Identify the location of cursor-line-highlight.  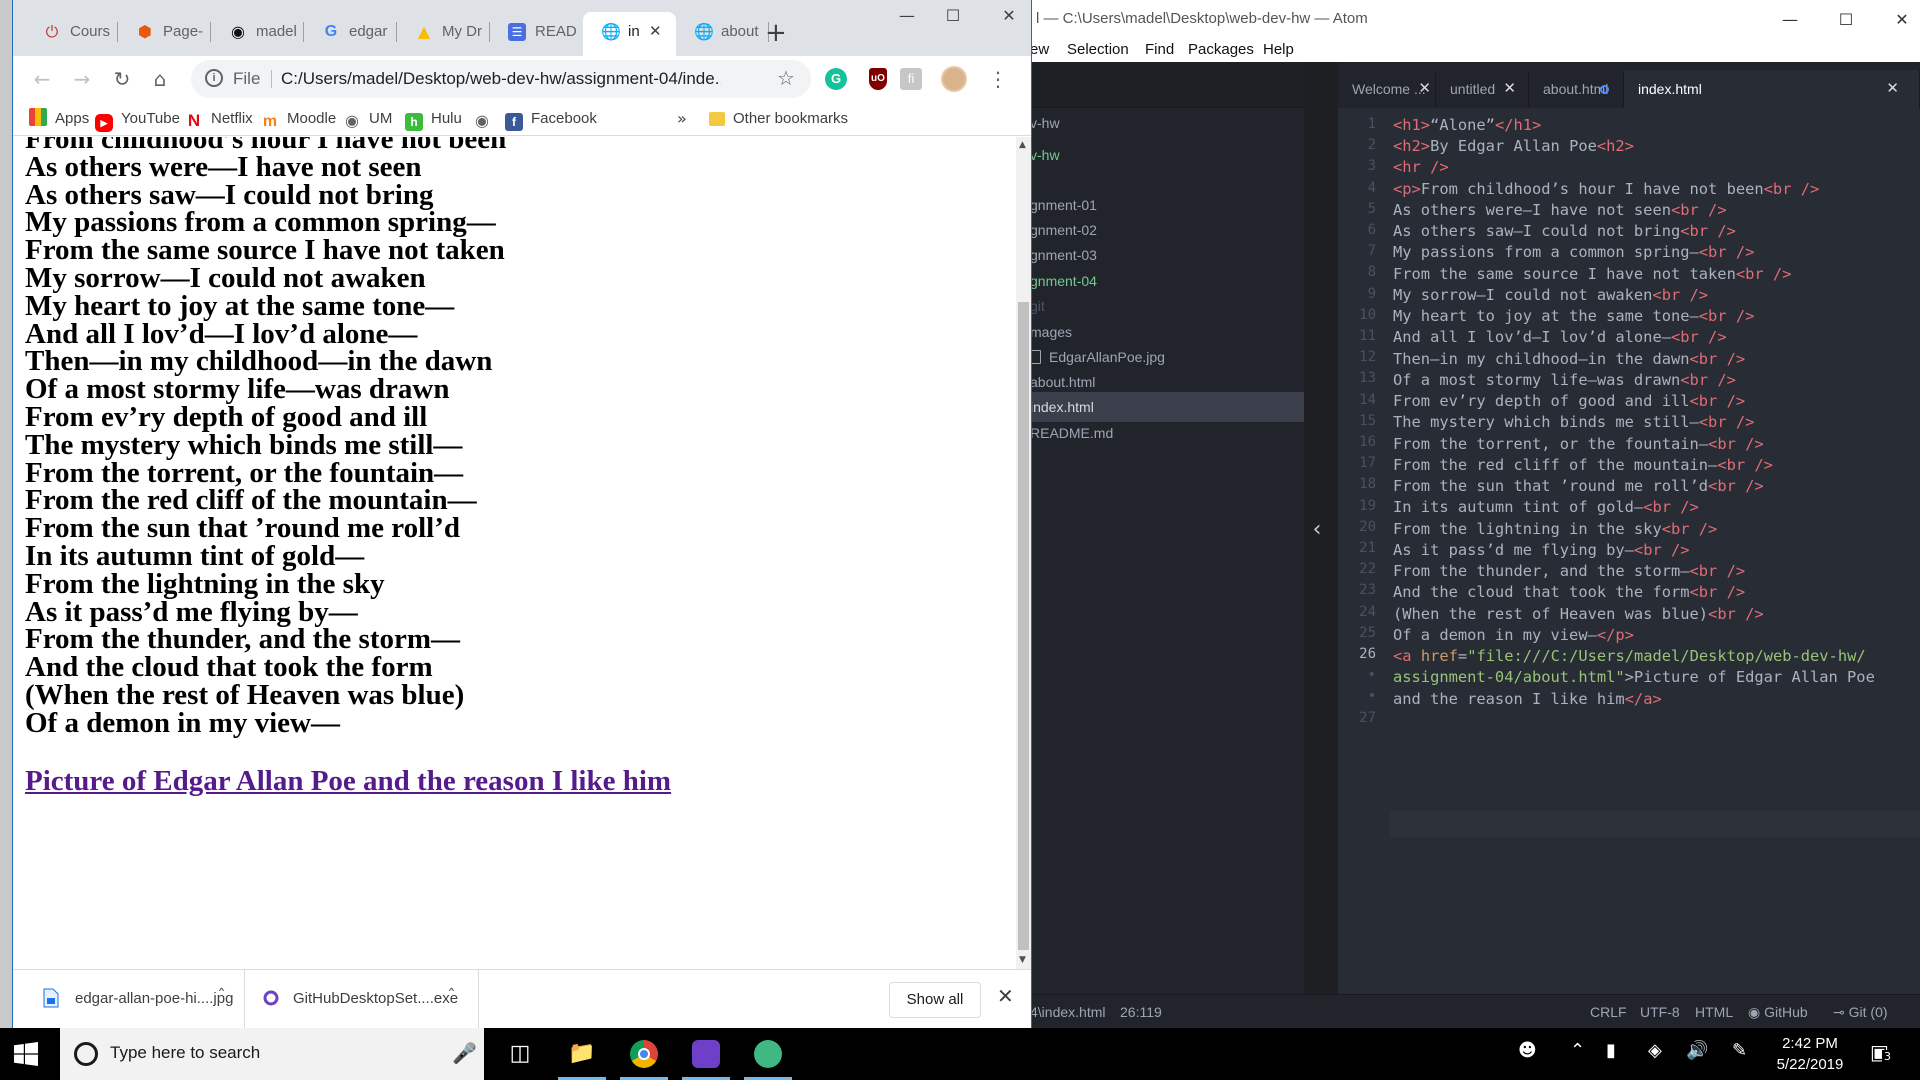
(1655, 824).